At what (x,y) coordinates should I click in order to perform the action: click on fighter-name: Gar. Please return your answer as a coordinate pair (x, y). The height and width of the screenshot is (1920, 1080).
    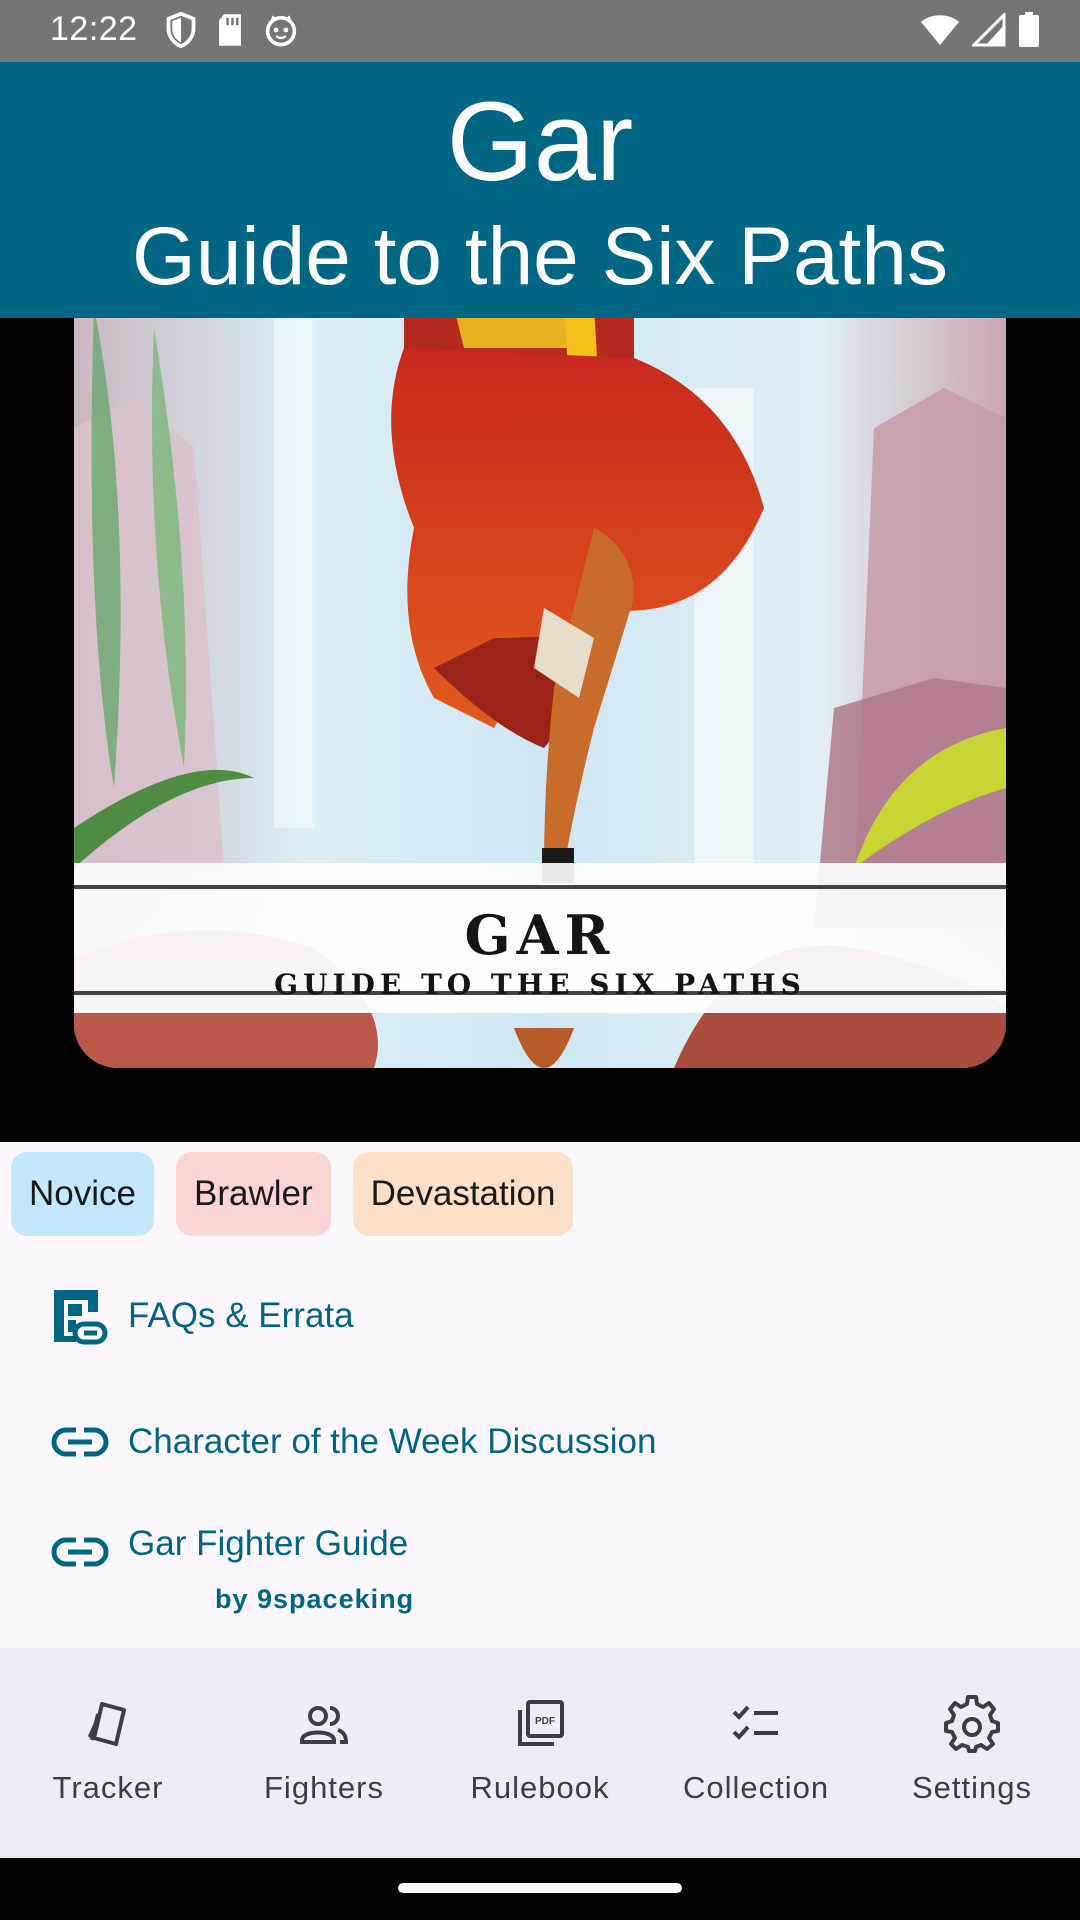
    Looking at the image, I should click on (540, 141).